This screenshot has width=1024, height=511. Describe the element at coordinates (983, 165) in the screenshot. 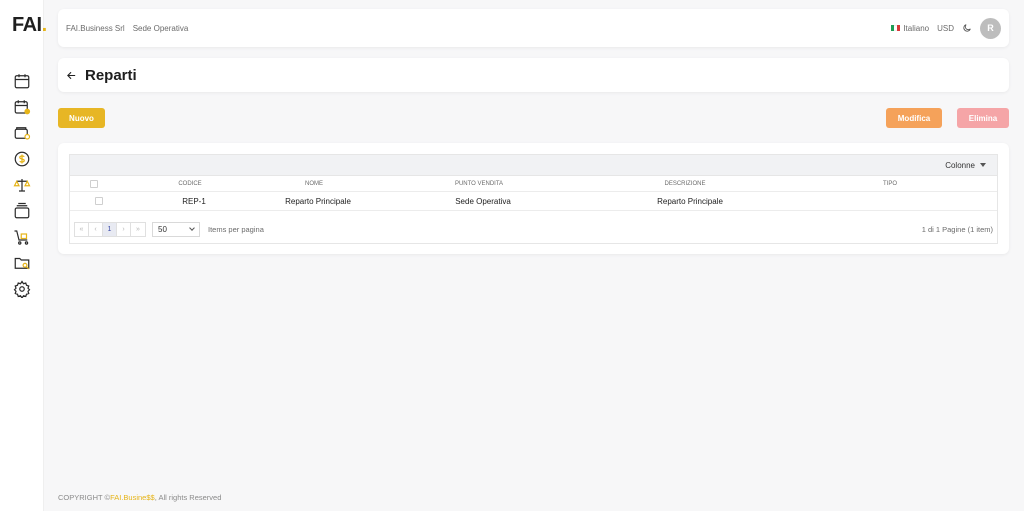

I see `caret-down-icon` at that location.